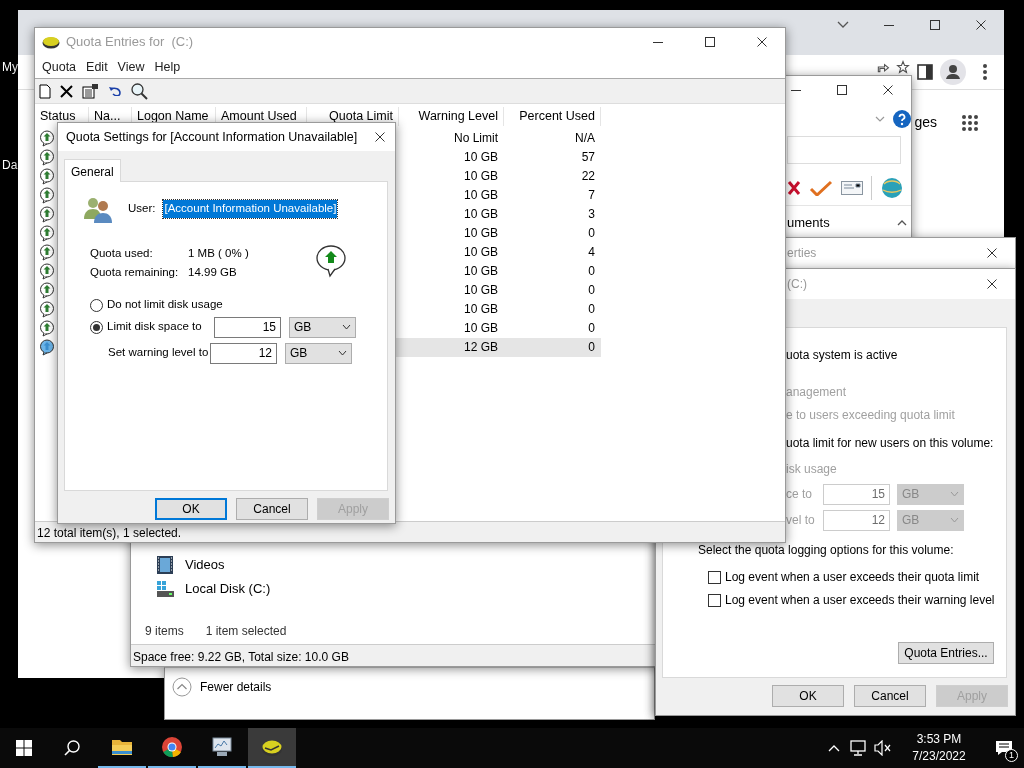 Image resolution: width=1024 pixels, height=768 pixels. Describe the element at coordinates (799, 494) in the screenshot. I see `field-label: ce to` at that location.